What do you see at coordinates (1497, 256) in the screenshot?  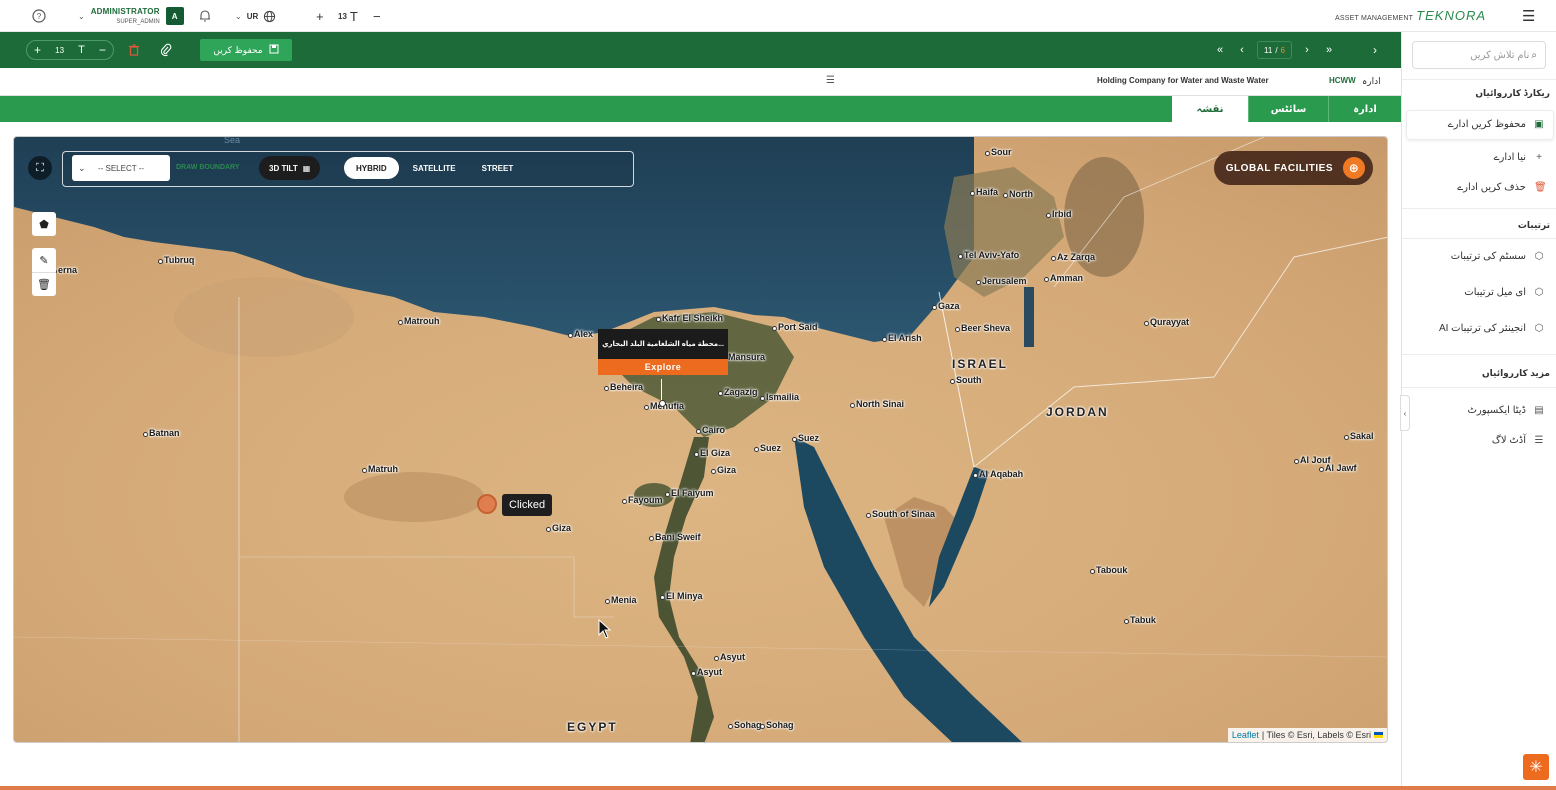 I see `sidebar-item-system-settings: سسٹم کی ترتیبات ⬡` at bounding box center [1497, 256].